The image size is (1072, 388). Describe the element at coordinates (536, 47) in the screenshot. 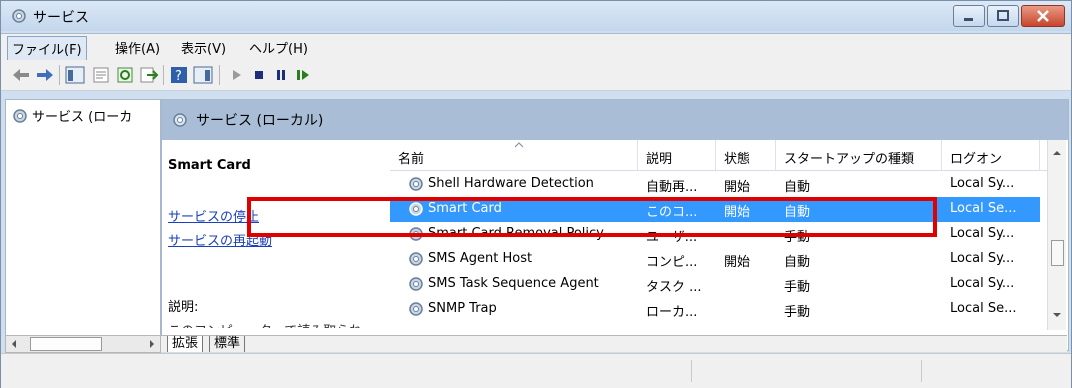

I see `menu-bar: ファイル(F) 操作(A) 表示(V) ヘルプ(H)` at that location.